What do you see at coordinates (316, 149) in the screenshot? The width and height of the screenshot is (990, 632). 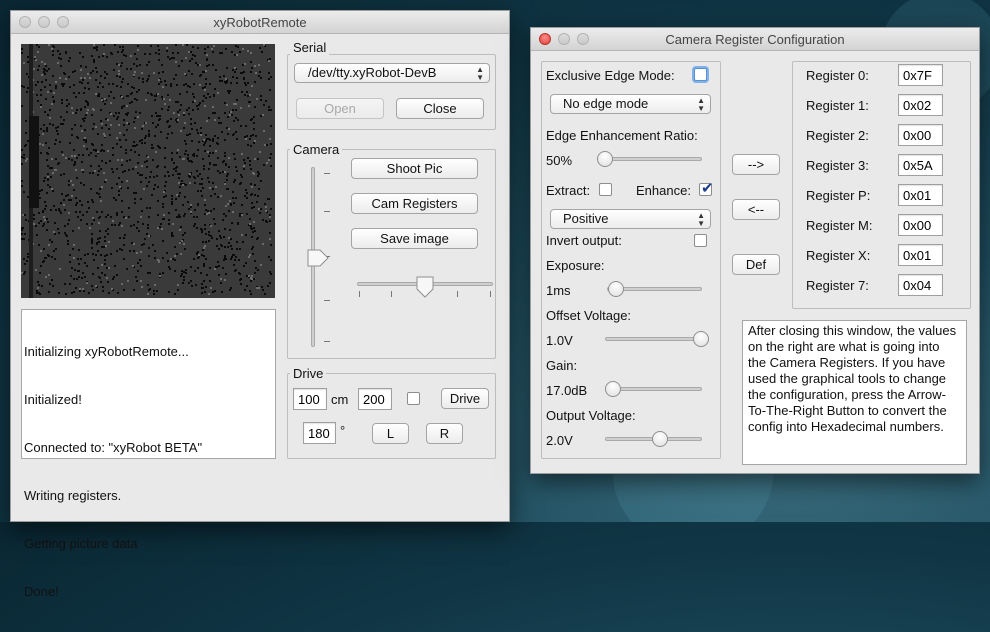 I see `camera-legend: Camera` at bounding box center [316, 149].